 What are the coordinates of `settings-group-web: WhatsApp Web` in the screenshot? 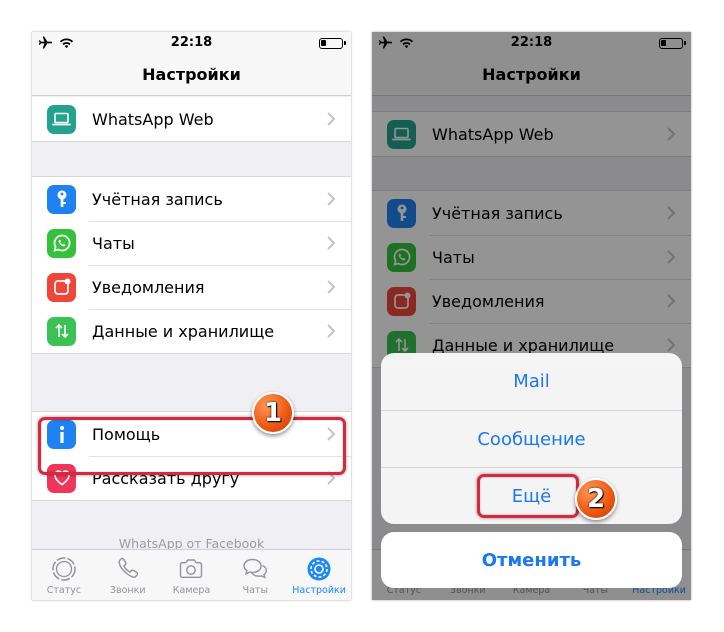 It's located at (191, 119).